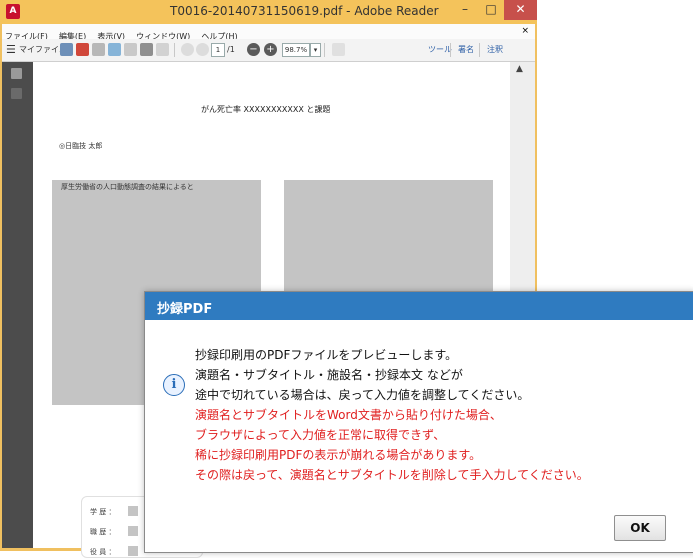 This screenshot has height=558, width=693. Describe the element at coordinates (362, 395) in the screenshot. I see `message-line: 途中で切れている場合は、戻って入力値を調整してください。` at that location.